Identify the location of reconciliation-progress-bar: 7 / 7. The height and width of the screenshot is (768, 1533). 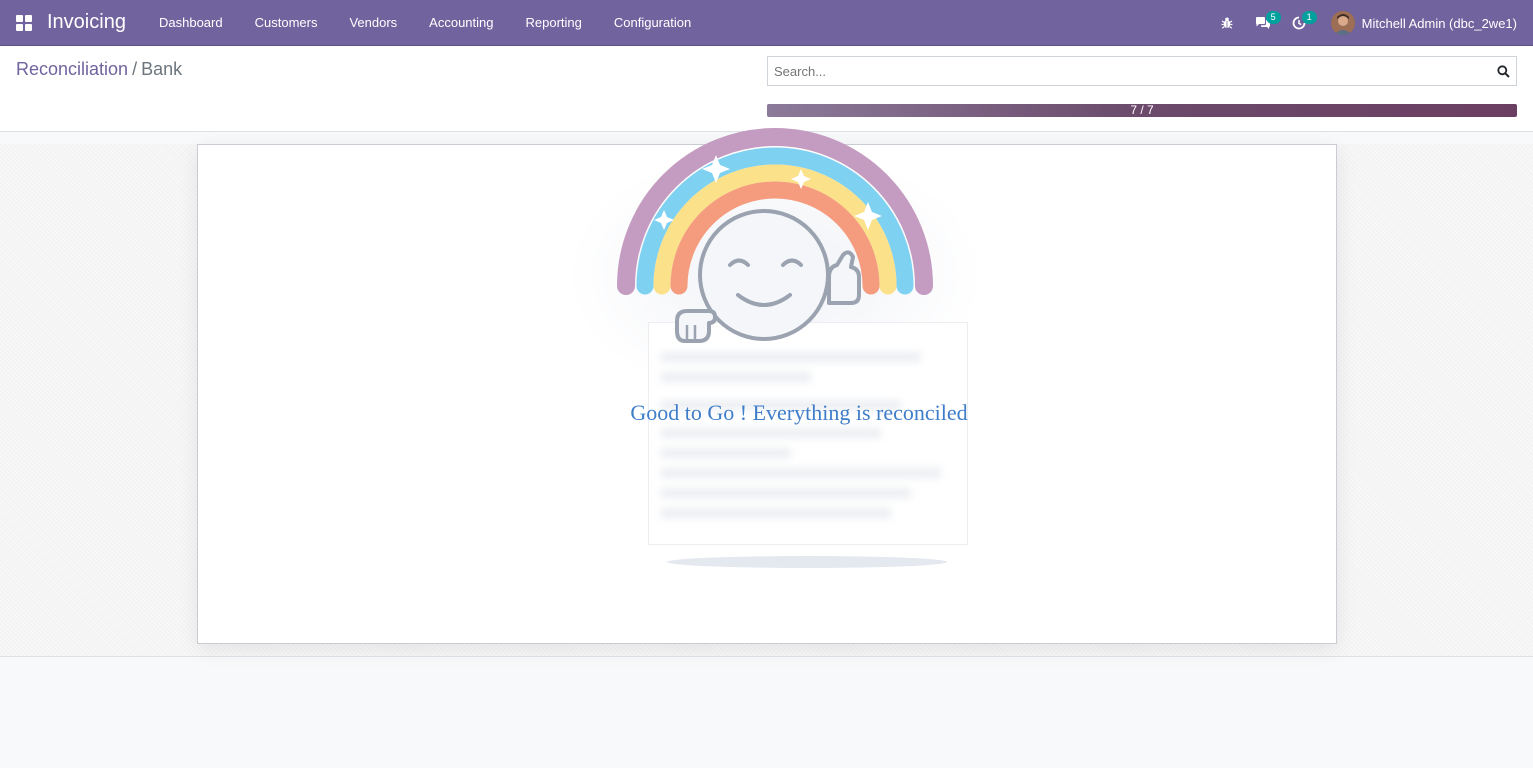
(1142, 110).